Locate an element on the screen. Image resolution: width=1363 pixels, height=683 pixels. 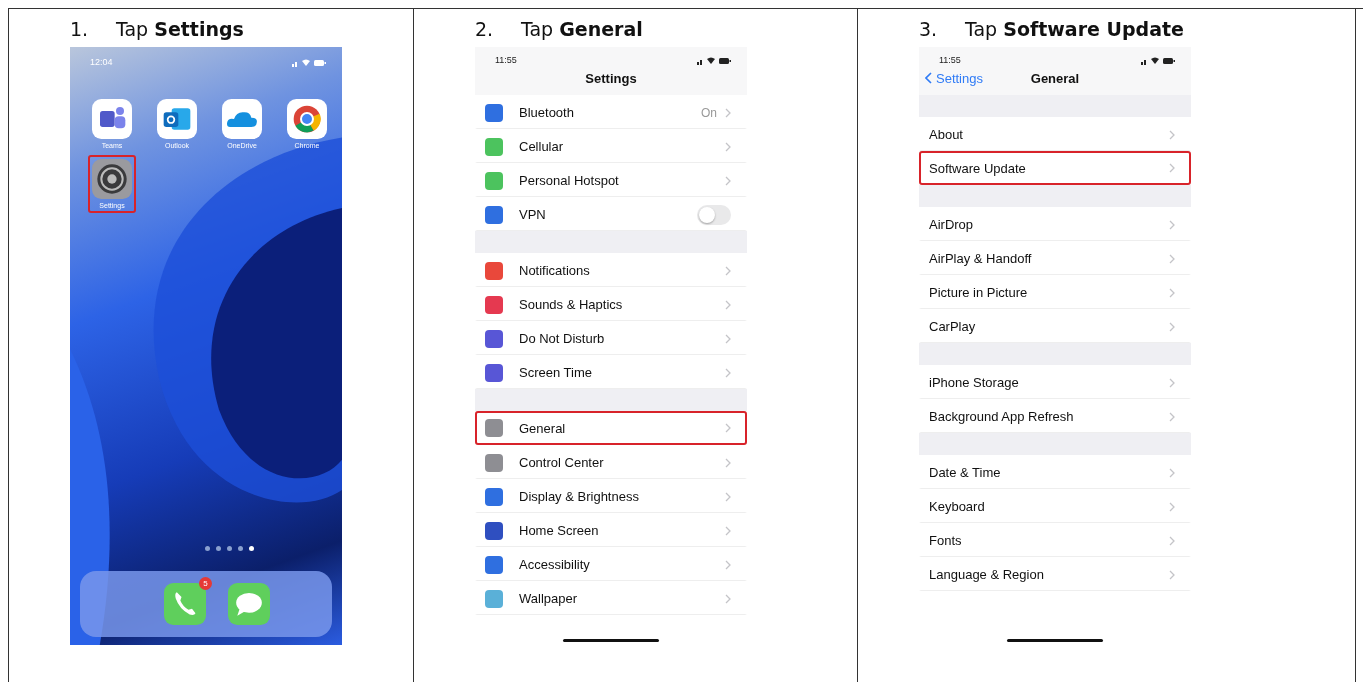
row-value: On is located at coordinates (709, 112).